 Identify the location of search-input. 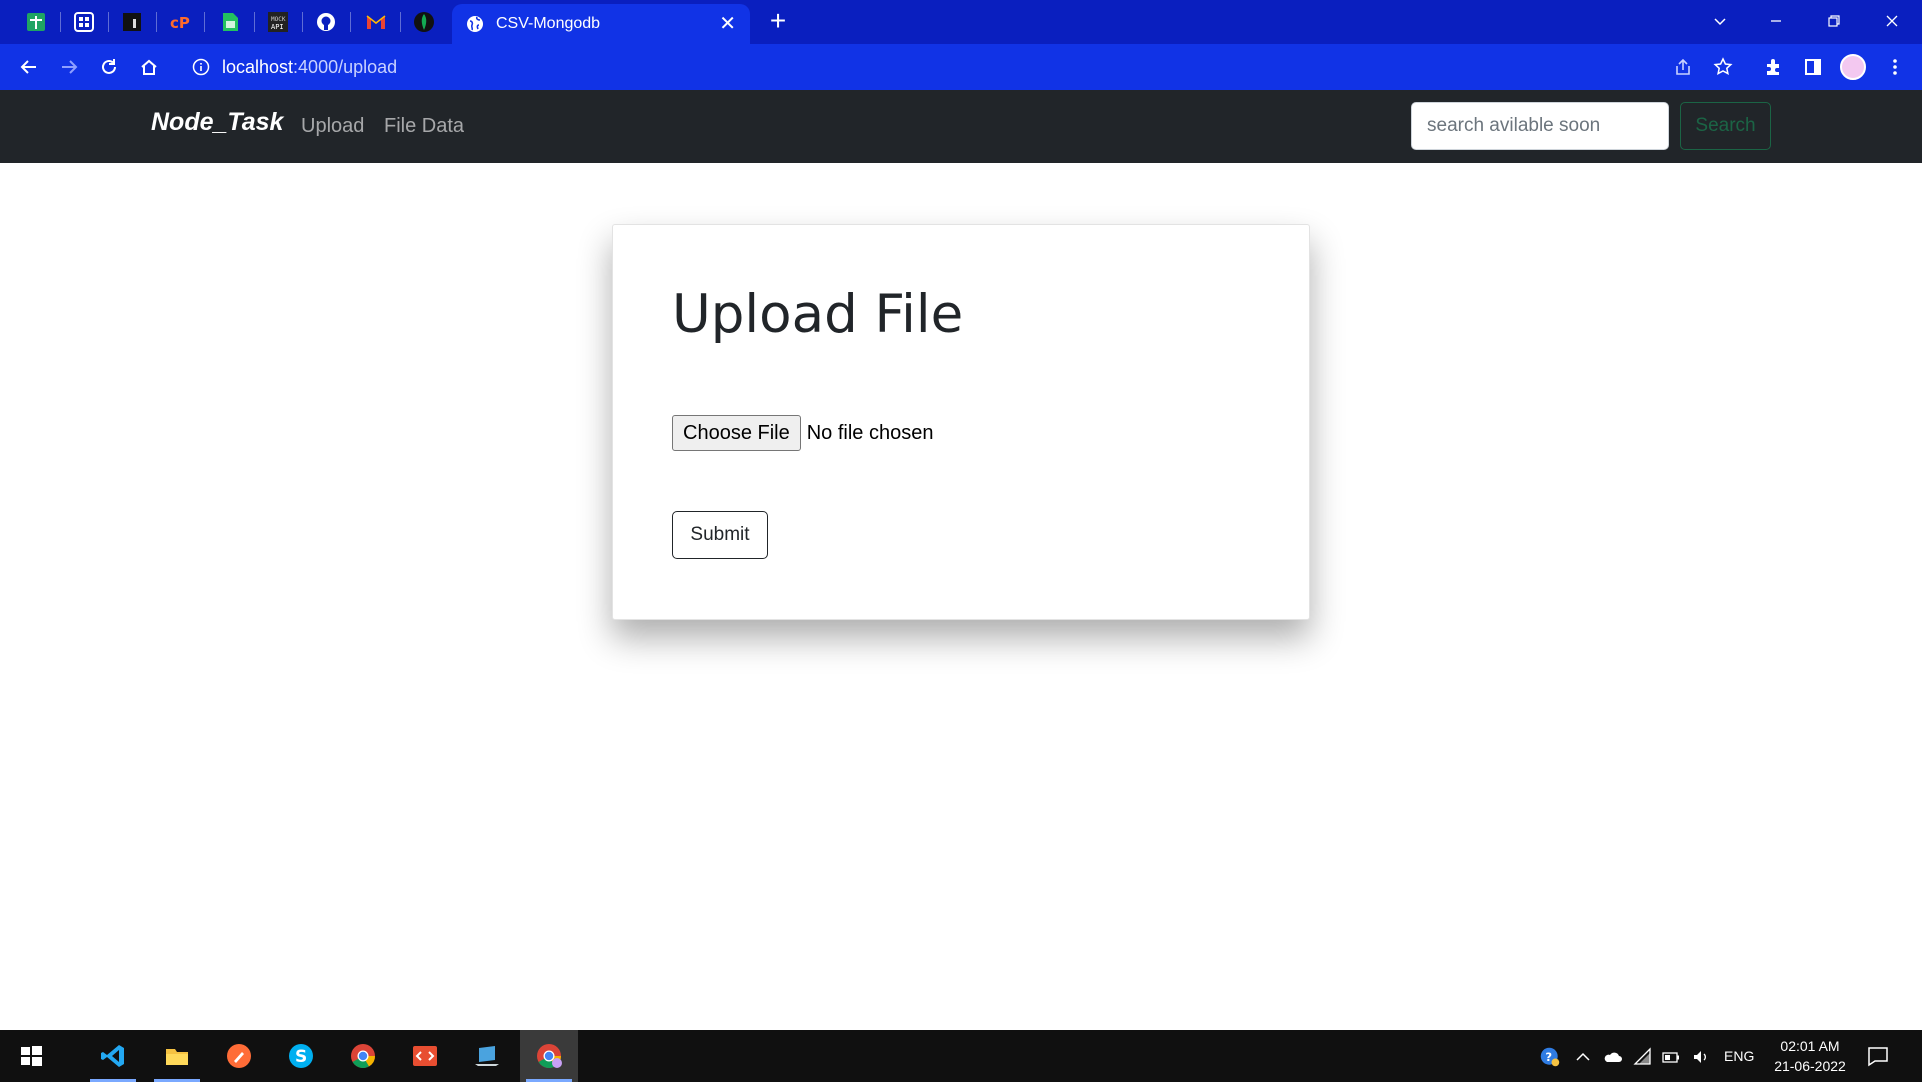
(1540, 126).